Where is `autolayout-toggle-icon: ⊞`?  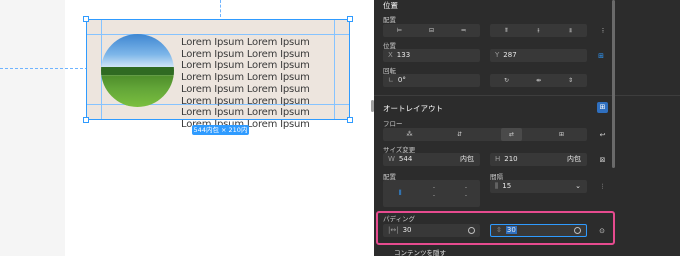
autolayout-toggle-icon: ⊞ is located at coordinates (602, 107).